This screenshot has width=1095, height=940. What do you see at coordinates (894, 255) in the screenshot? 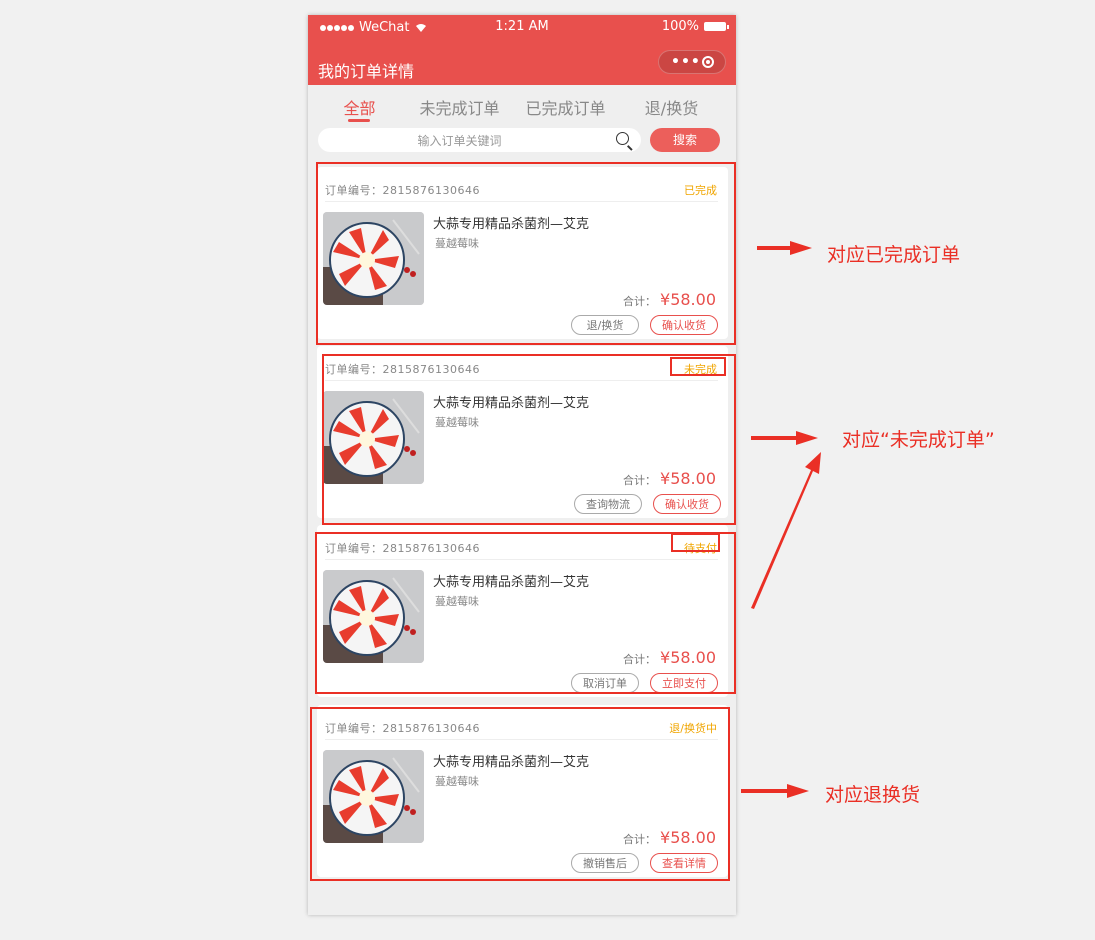
I see `annotation-completed: 对应已完成订单` at bounding box center [894, 255].